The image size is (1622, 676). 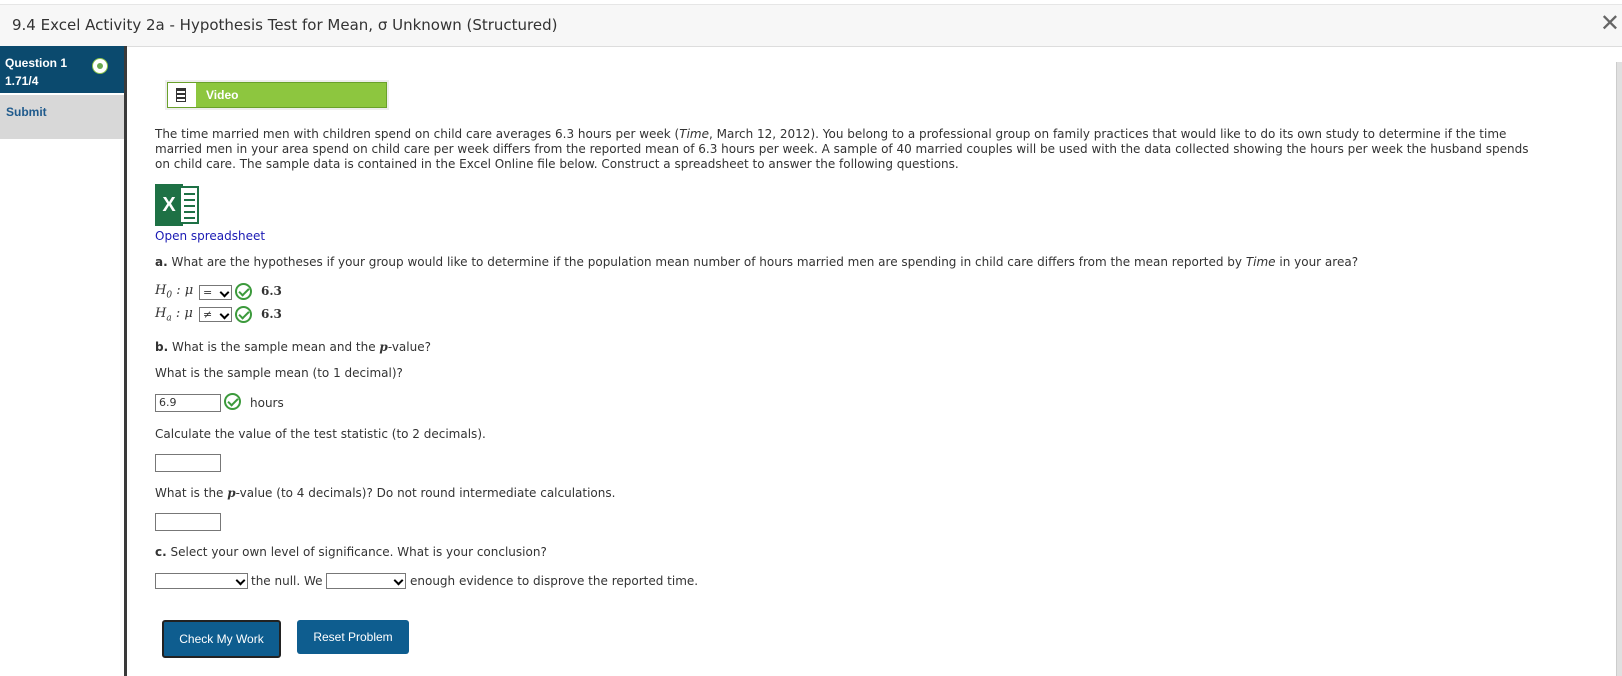 What do you see at coordinates (188, 463) in the screenshot?
I see `test-statistic-input` at bounding box center [188, 463].